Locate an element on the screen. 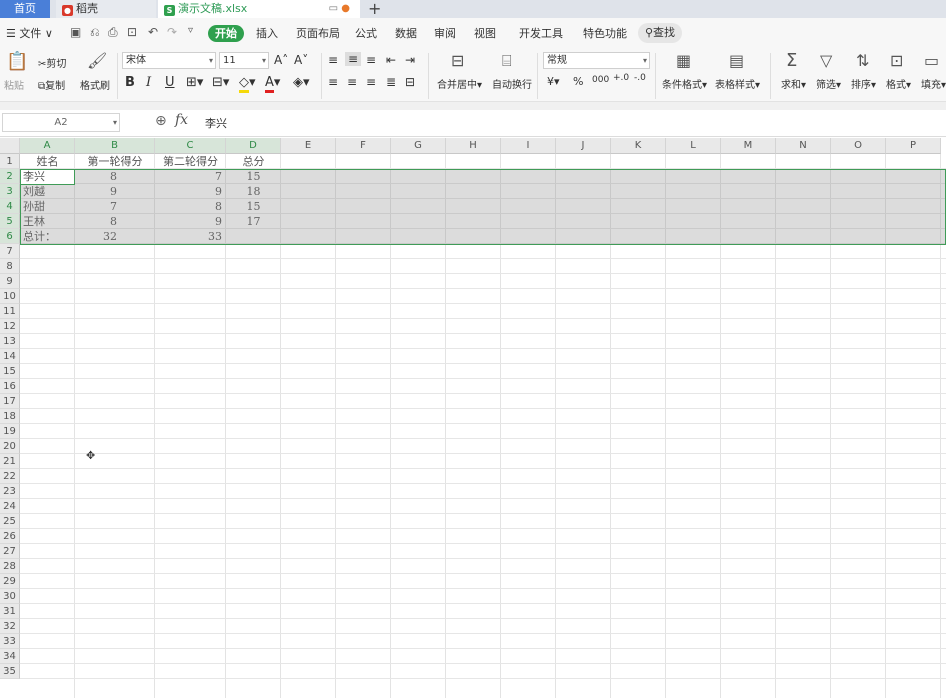  indent-icon: ⇥ is located at coordinates (410, 60).